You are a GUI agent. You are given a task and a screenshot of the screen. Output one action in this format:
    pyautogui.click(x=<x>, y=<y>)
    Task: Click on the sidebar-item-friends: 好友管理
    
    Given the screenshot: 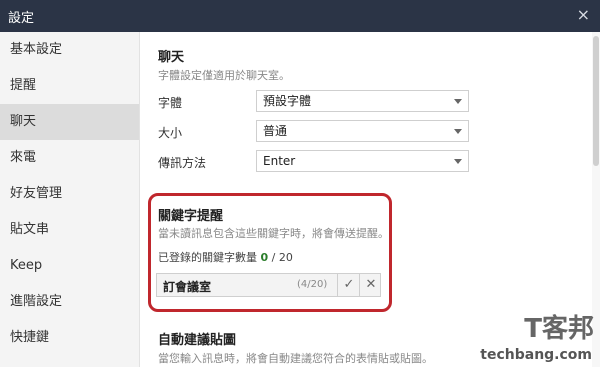 What is the action you would take?
    pyautogui.click(x=69, y=194)
    